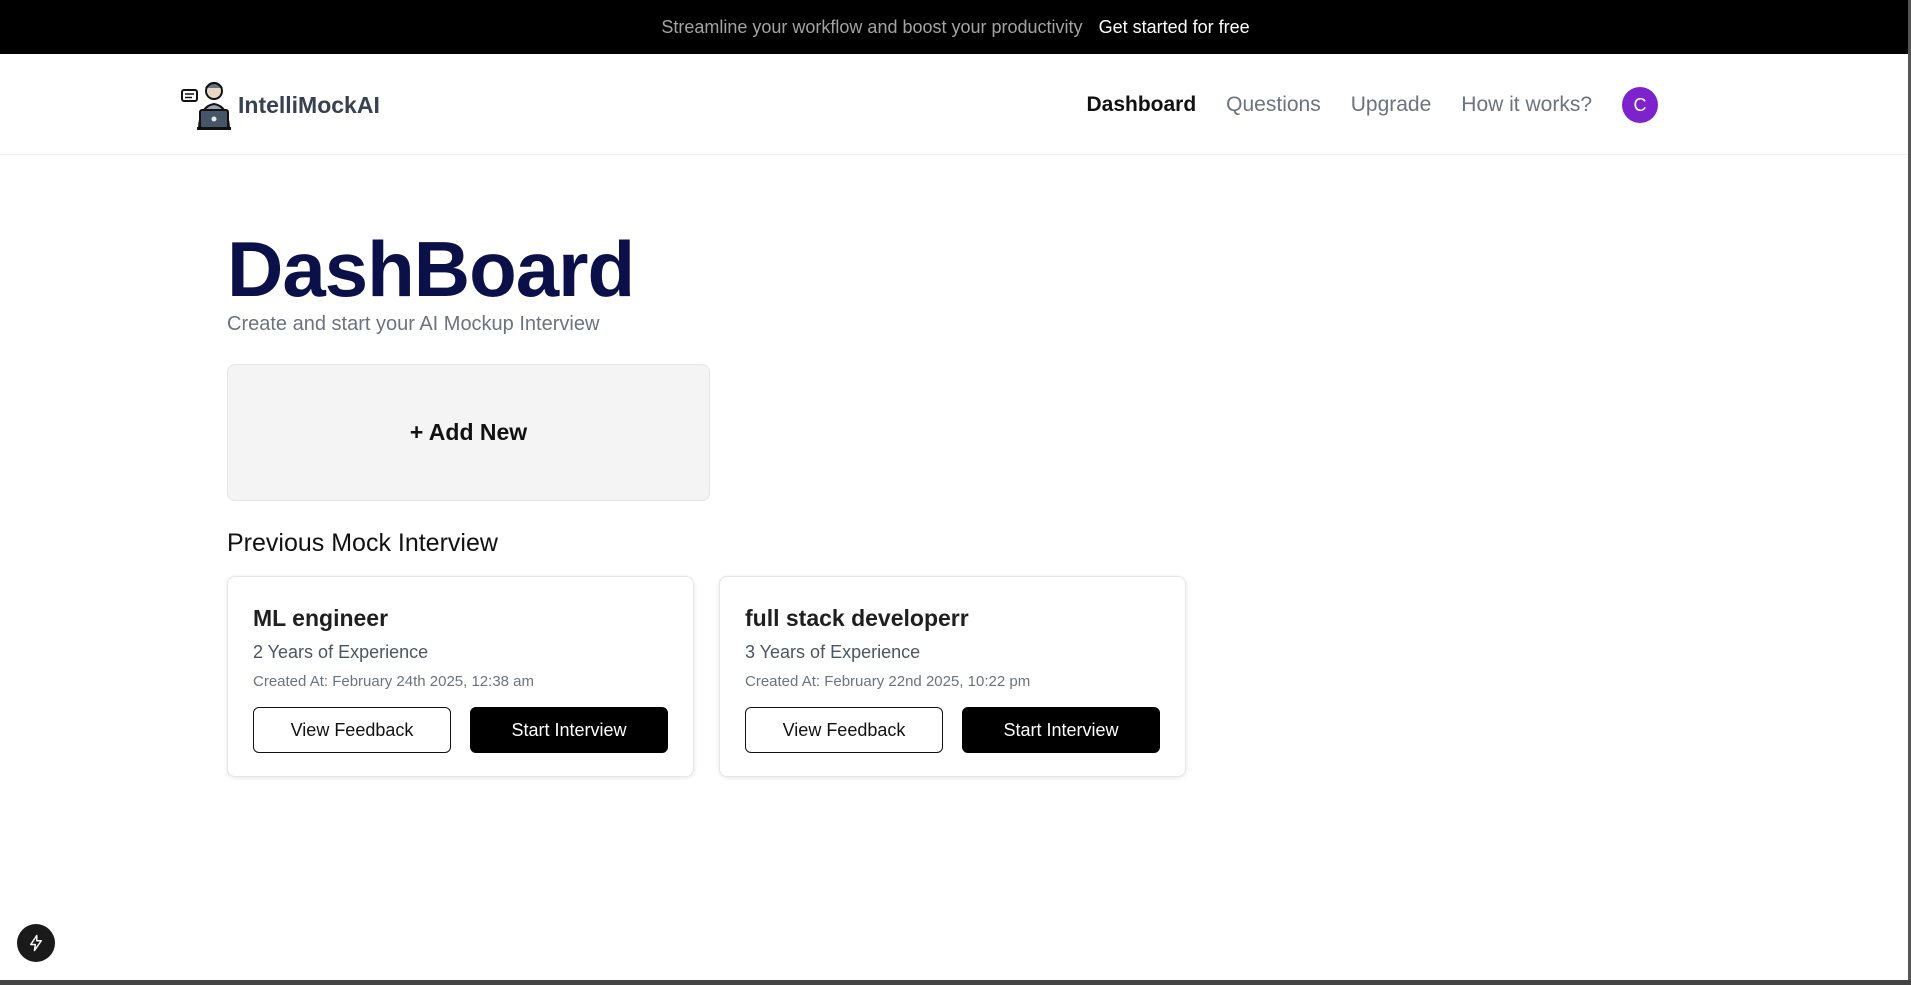 The width and height of the screenshot is (1911, 985). What do you see at coordinates (309, 104) in the screenshot?
I see `brand-name: IntelliMockAI` at bounding box center [309, 104].